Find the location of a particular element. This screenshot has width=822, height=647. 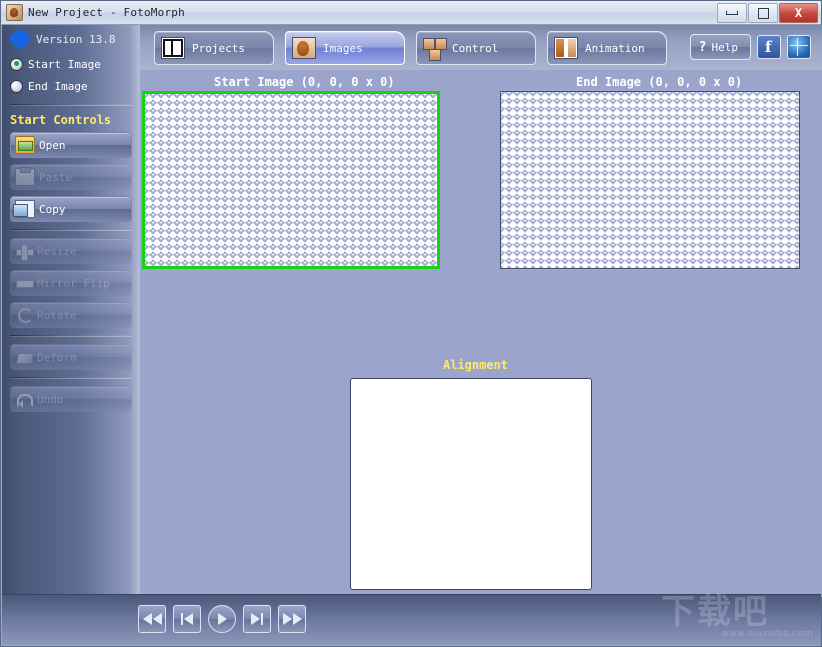

copy-button-label: Copy is located at coordinates (52, 209).